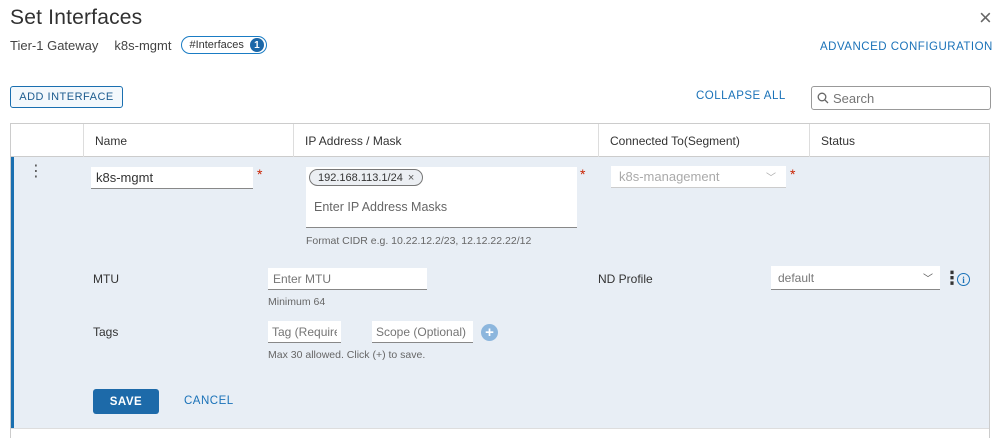  I want to click on interfaces-count: 1, so click(256, 45).